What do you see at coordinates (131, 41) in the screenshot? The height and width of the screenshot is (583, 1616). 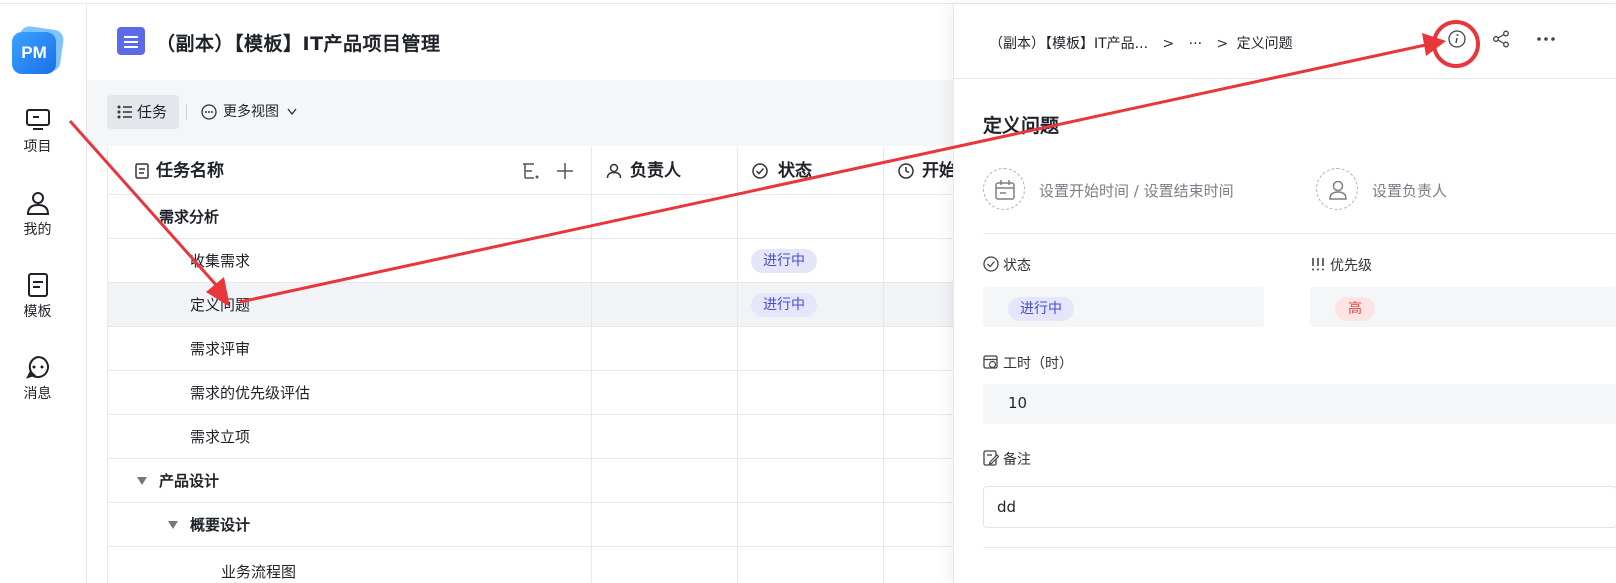 I see `project-doc-icon` at bounding box center [131, 41].